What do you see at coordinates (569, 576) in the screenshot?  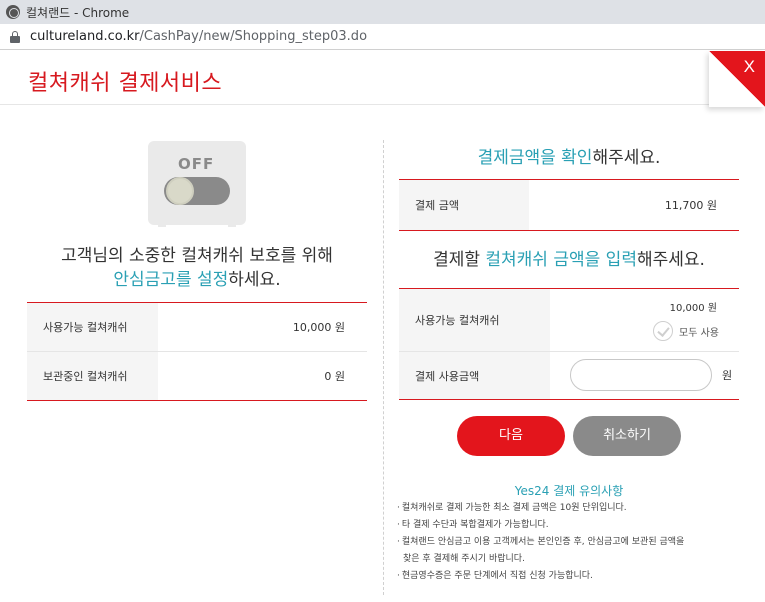 I see `list-item: 현금영수증은 주문 단계에서 직접 신청 가능합니다.` at bounding box center [569, 576].